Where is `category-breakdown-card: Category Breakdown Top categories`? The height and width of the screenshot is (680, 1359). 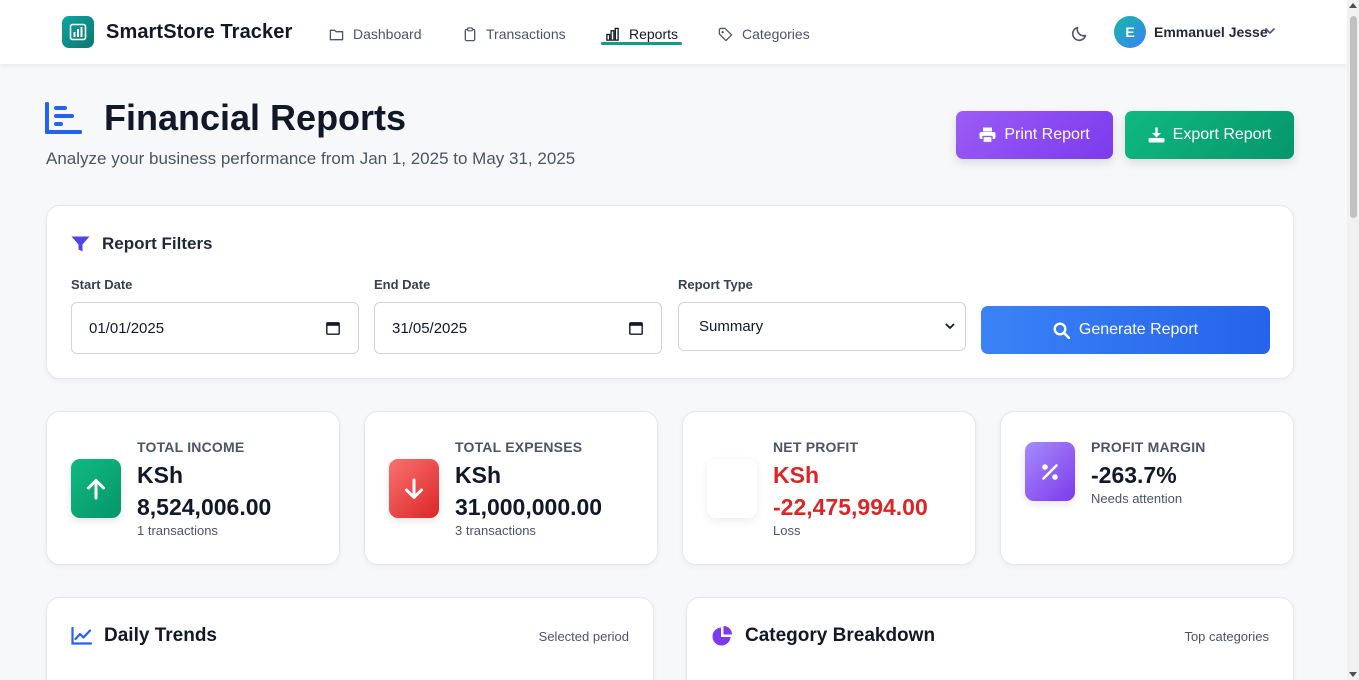
category-breakdown-card: Category Breakdown Top categories is located at coordinates (990, 638).